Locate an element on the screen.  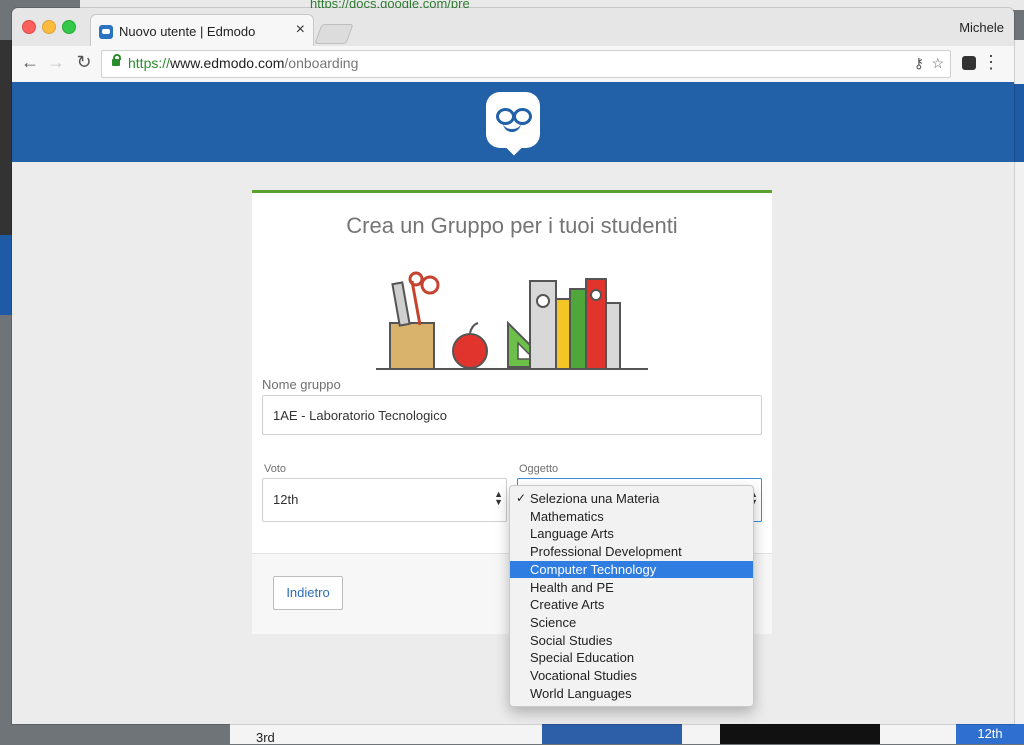
checkmark-icon: ✓ is located at coordinates (521, 498).